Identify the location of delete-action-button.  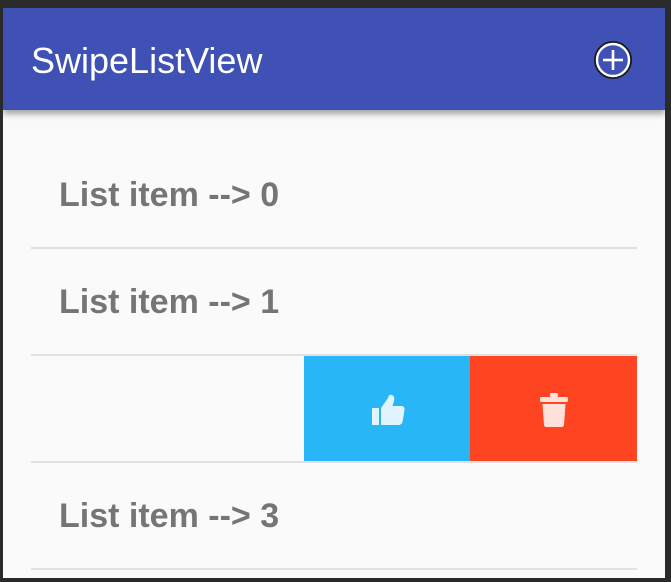
(553, 409).